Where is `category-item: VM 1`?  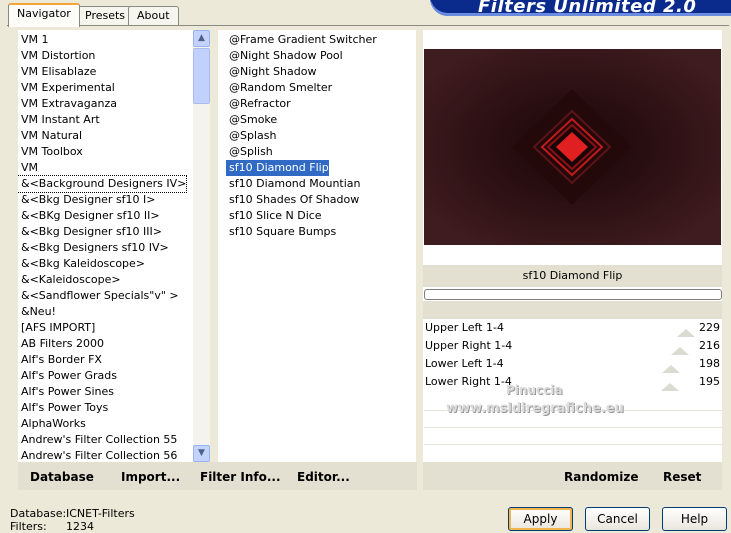 category-item: VM 1 is located at coordinates (102, 40).